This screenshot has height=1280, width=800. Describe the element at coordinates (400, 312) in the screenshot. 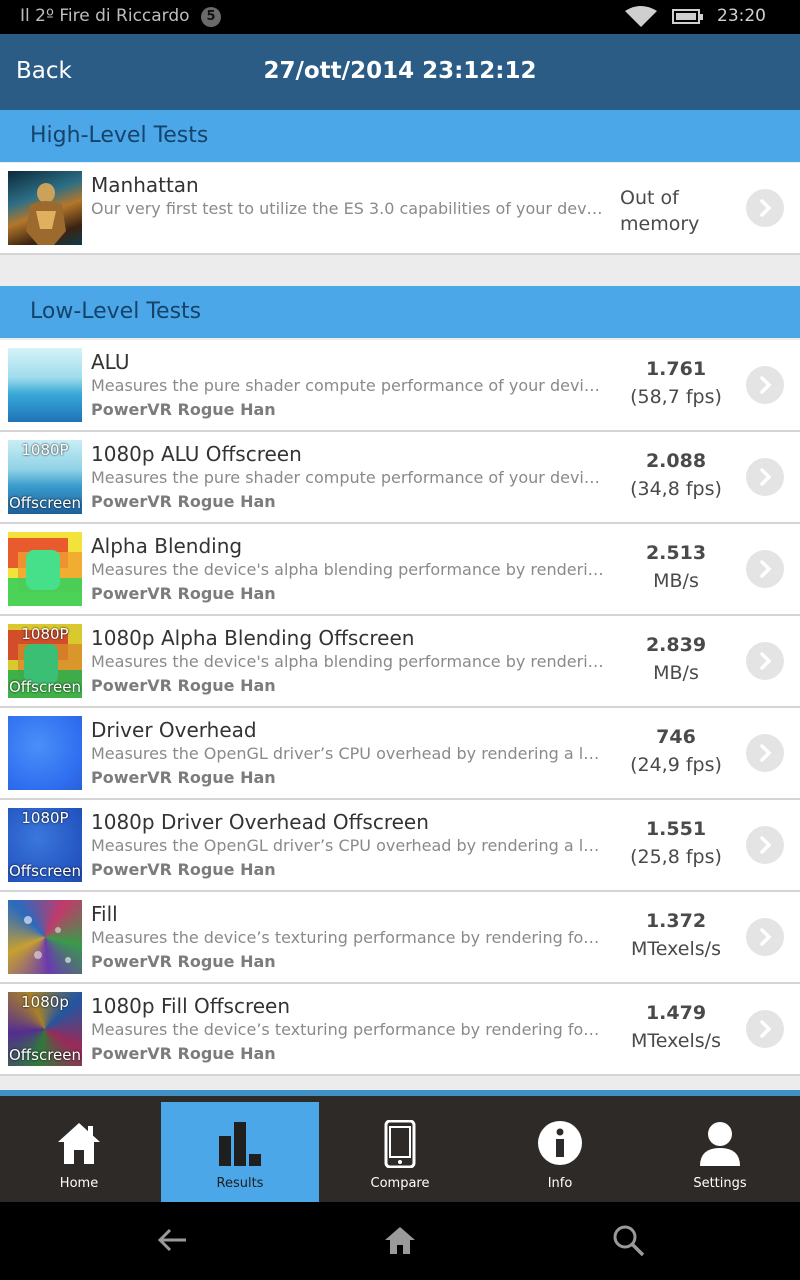

I see `section-header-low-level: Low-Level Tests` at that location.